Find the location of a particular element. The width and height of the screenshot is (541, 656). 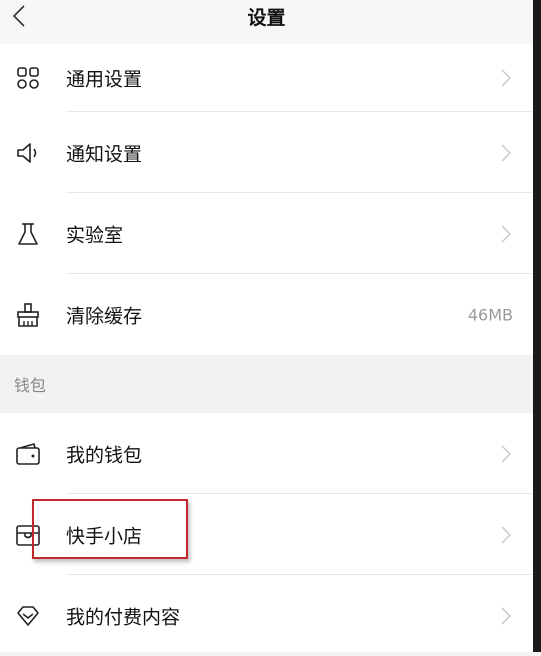

broom-icon is located at coordinates (28, 314).